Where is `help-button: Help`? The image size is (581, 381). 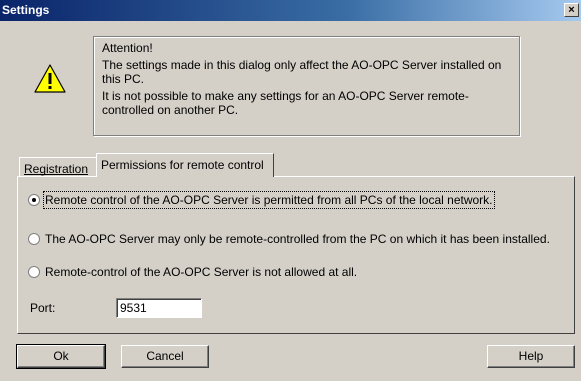
help-button: Help is located at coordinates (531, 356).